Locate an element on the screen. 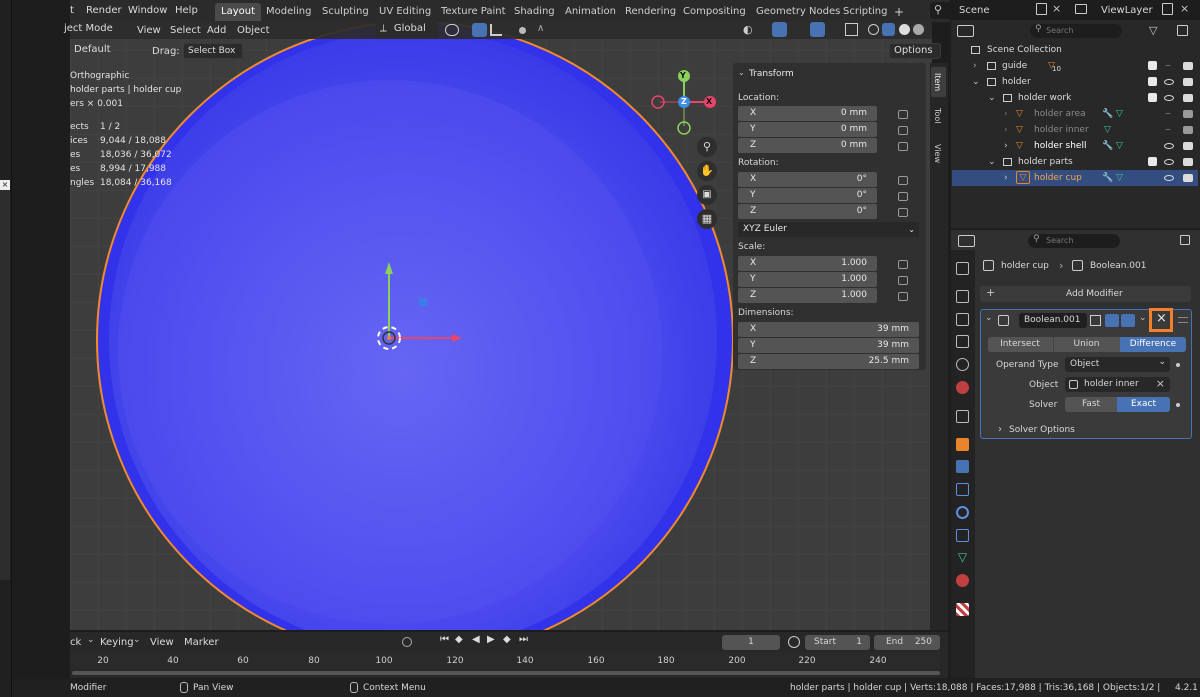  shading-material-icon is located at coordinates (904, 29).